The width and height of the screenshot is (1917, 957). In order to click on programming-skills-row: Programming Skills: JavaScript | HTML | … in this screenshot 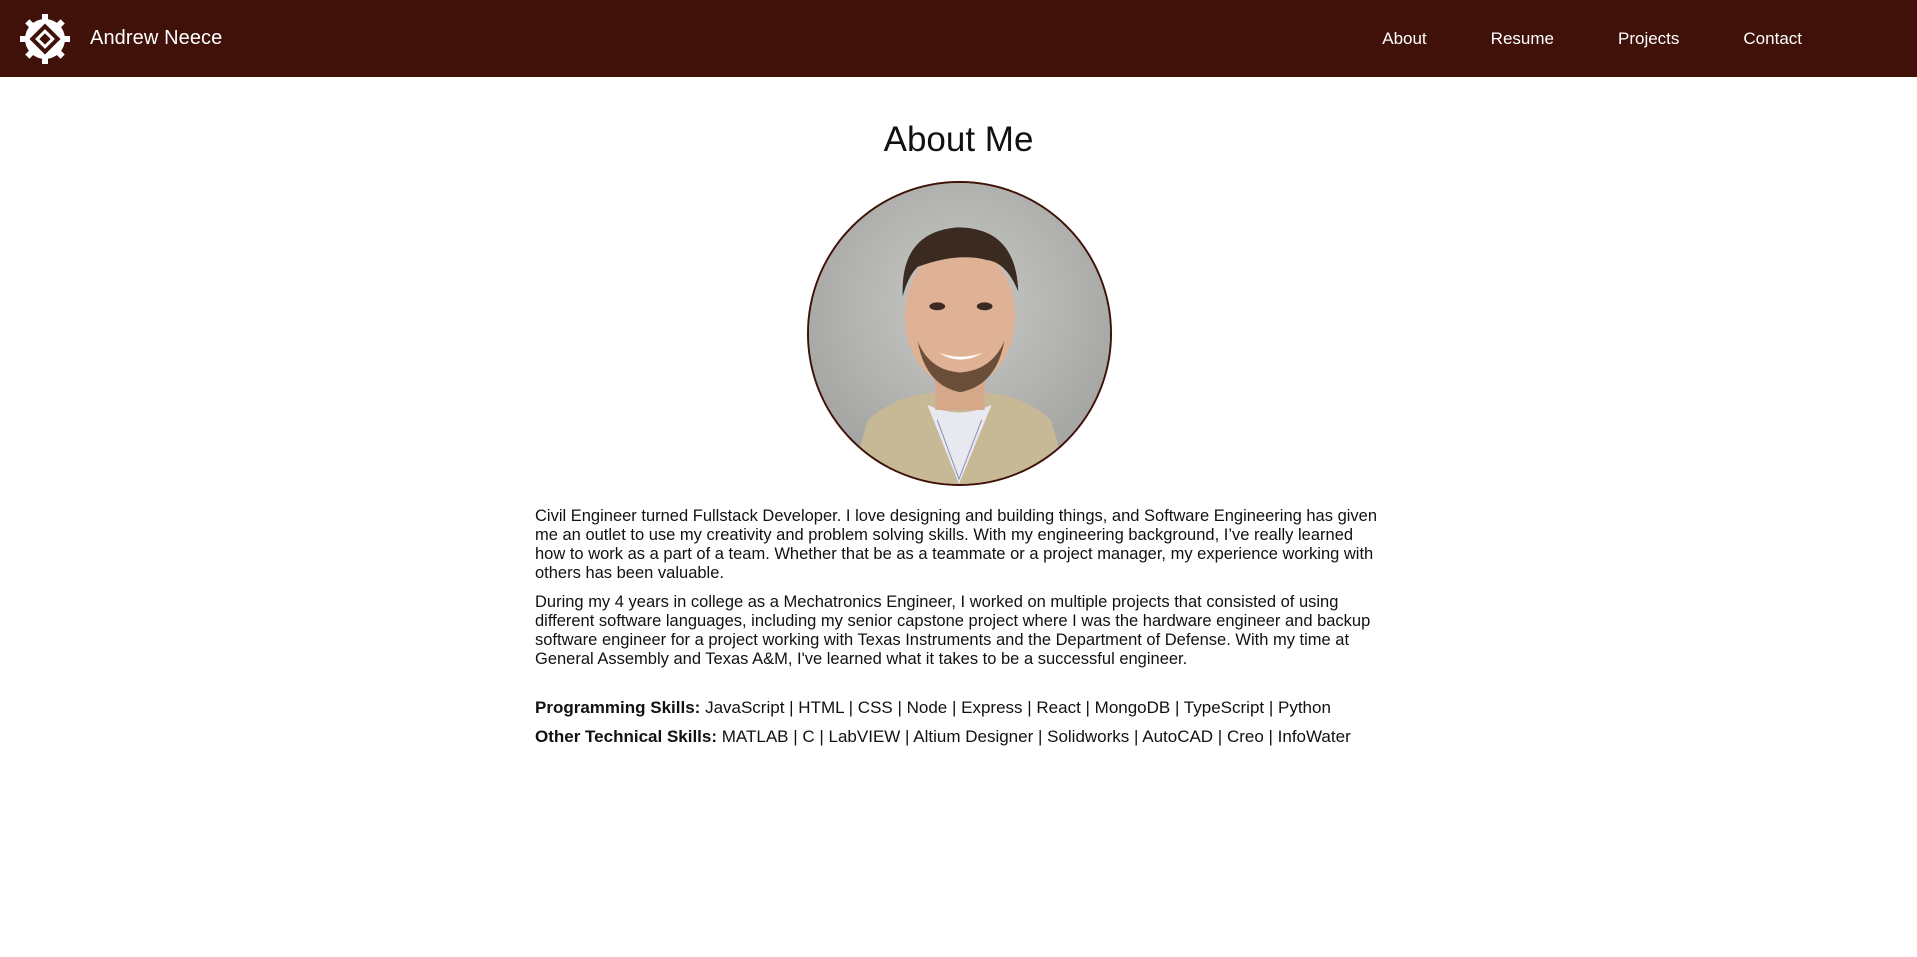, I will do `click(960, 707)`.